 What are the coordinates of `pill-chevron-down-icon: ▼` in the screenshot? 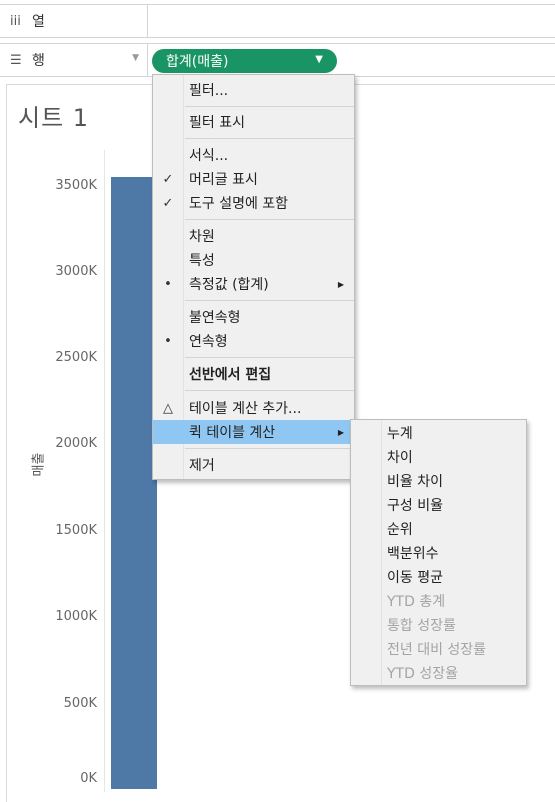 It's located at (319, 59).